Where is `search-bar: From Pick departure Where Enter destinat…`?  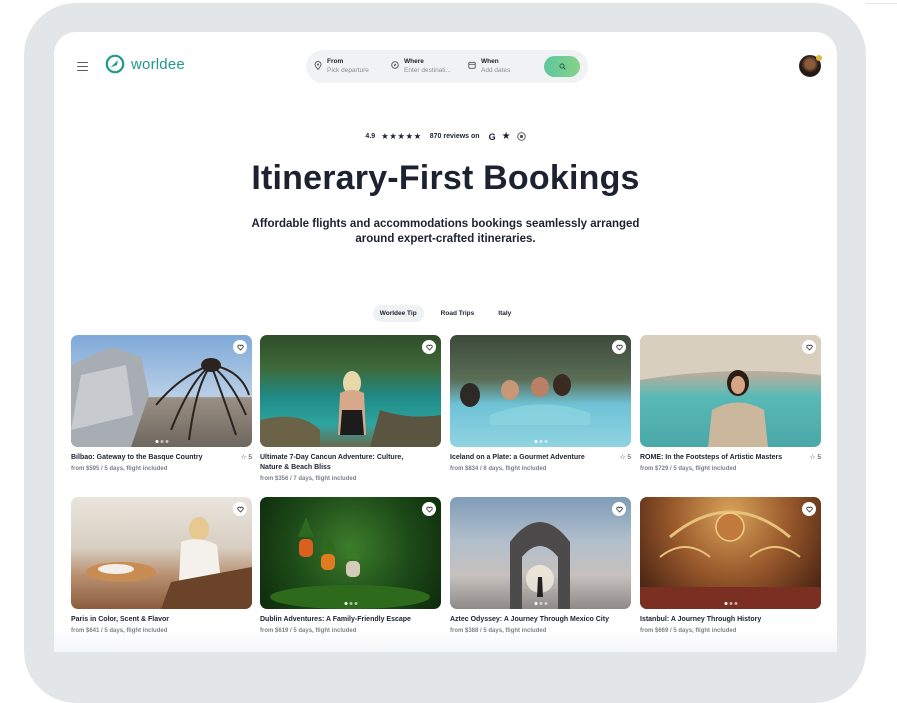 search-bar: From Pick departure Where Enter destinat… is located at coordinates (447, 66).